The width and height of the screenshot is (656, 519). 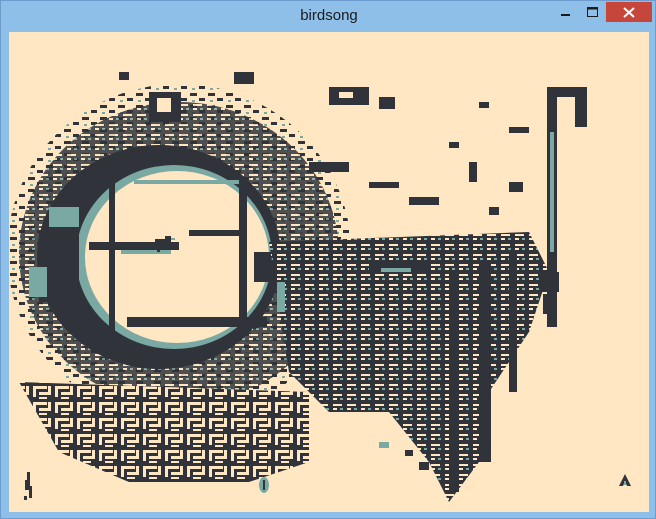 I want to click on close-icon, so click(x=629, y=12).